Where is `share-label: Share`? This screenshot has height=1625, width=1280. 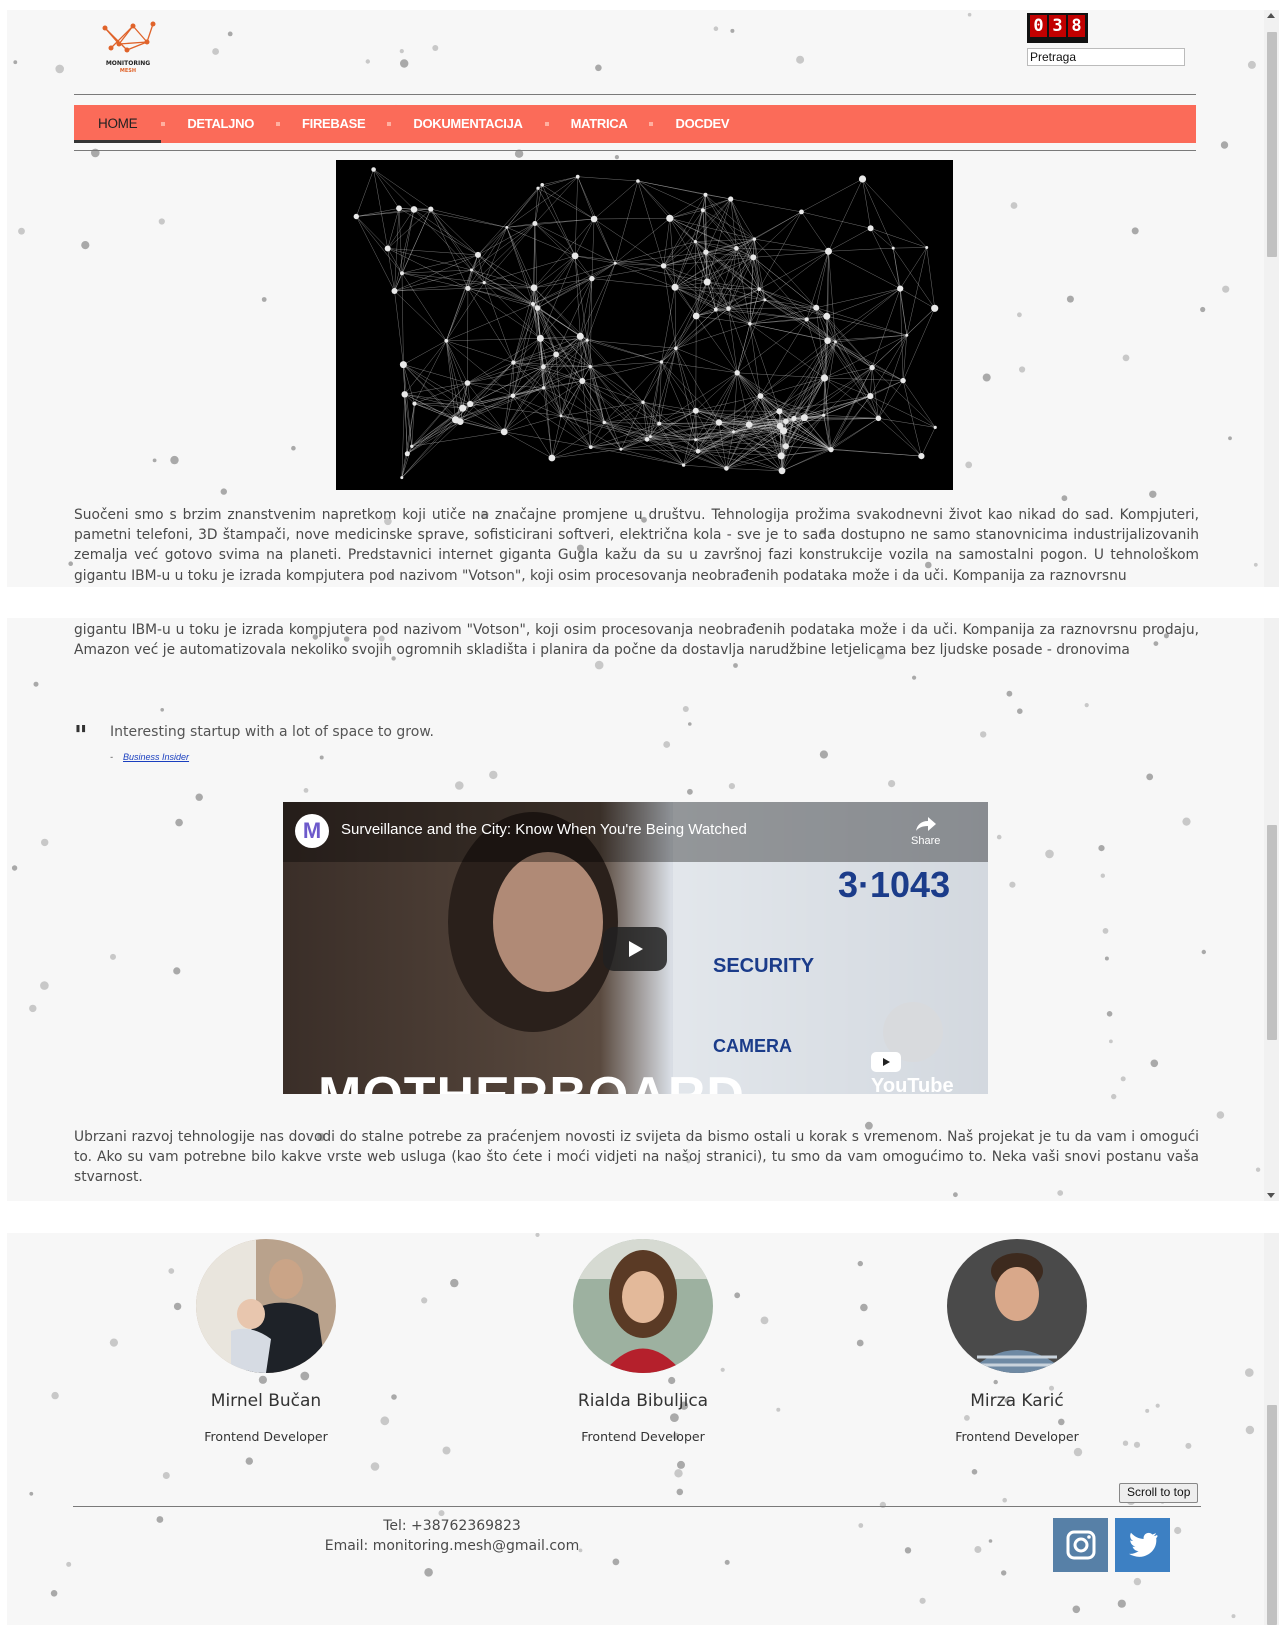
share-label: Share is located at coordinates (926, 841).